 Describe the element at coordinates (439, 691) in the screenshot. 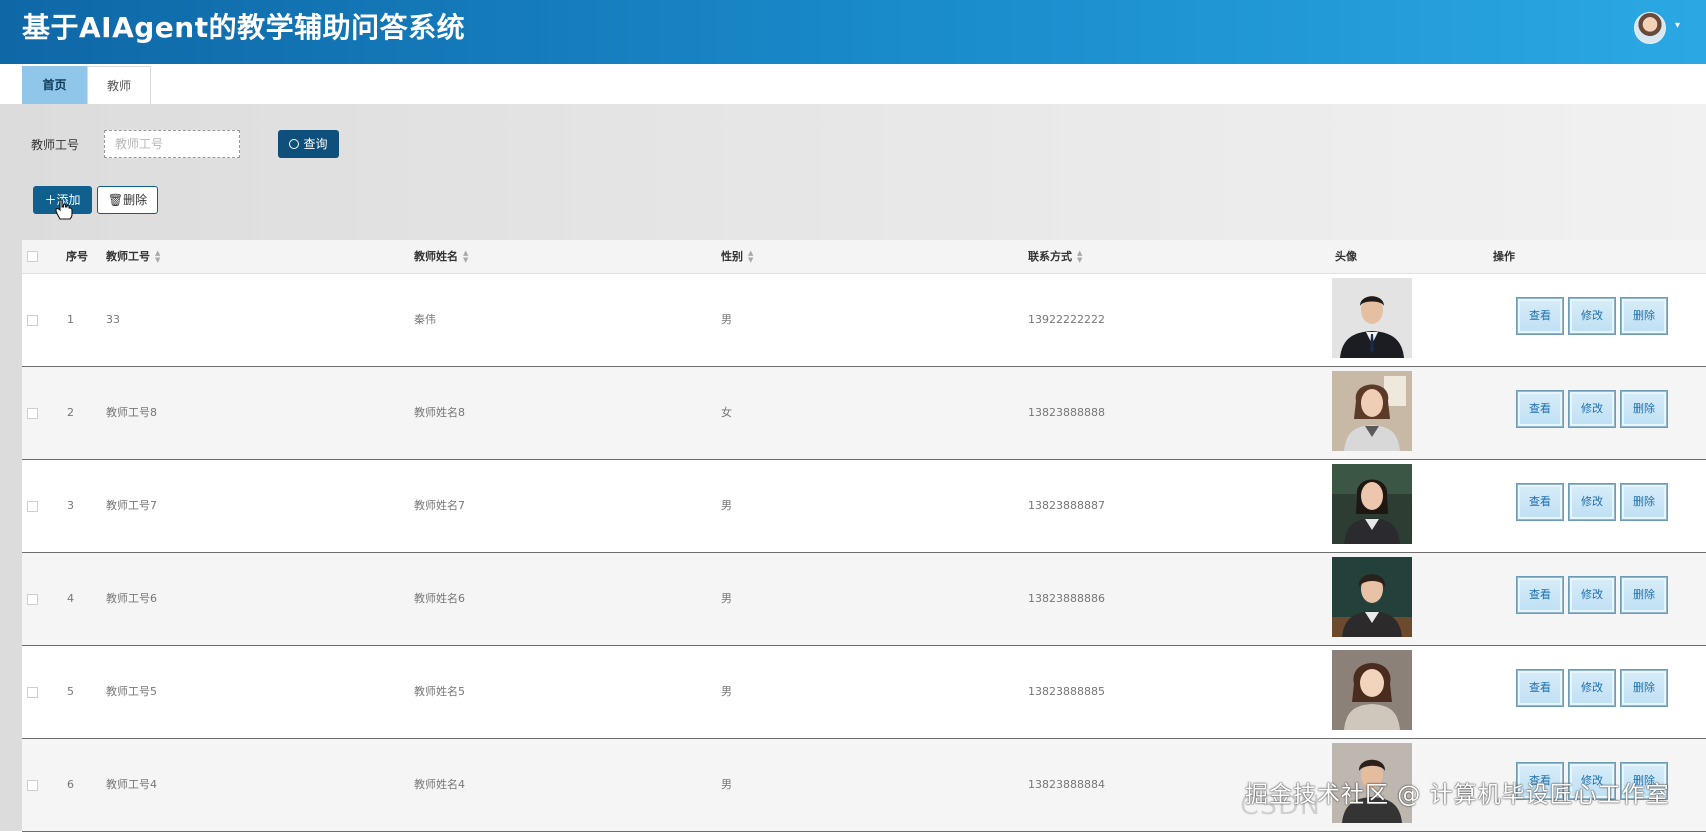

I see `cell-teacher-name: 教师姓名5` at that location.